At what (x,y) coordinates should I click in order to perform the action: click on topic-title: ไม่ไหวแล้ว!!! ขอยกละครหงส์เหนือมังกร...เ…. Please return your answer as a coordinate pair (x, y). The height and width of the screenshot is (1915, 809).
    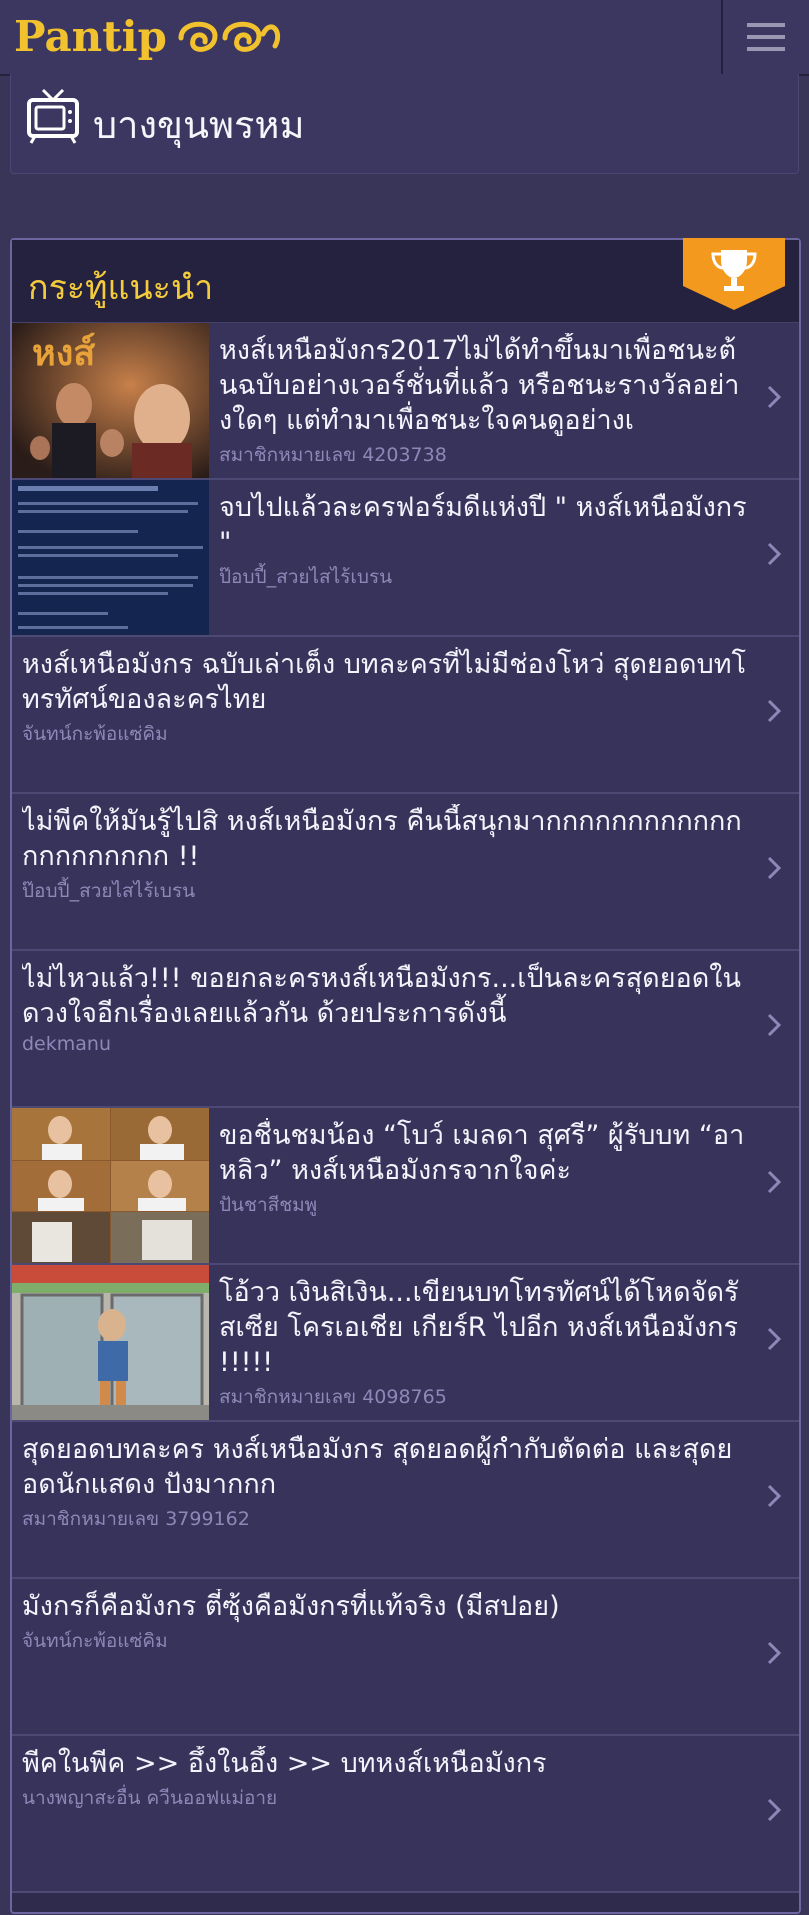
    Looking at the image, I should click on (384, 996).